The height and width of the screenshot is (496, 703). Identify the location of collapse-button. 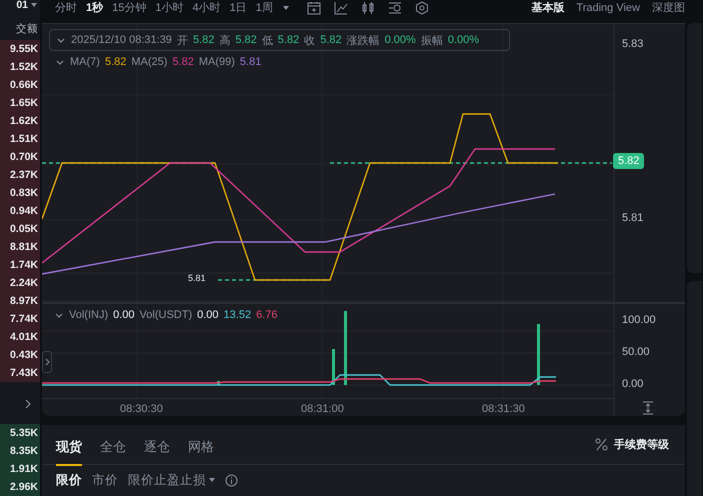
(47, 362).